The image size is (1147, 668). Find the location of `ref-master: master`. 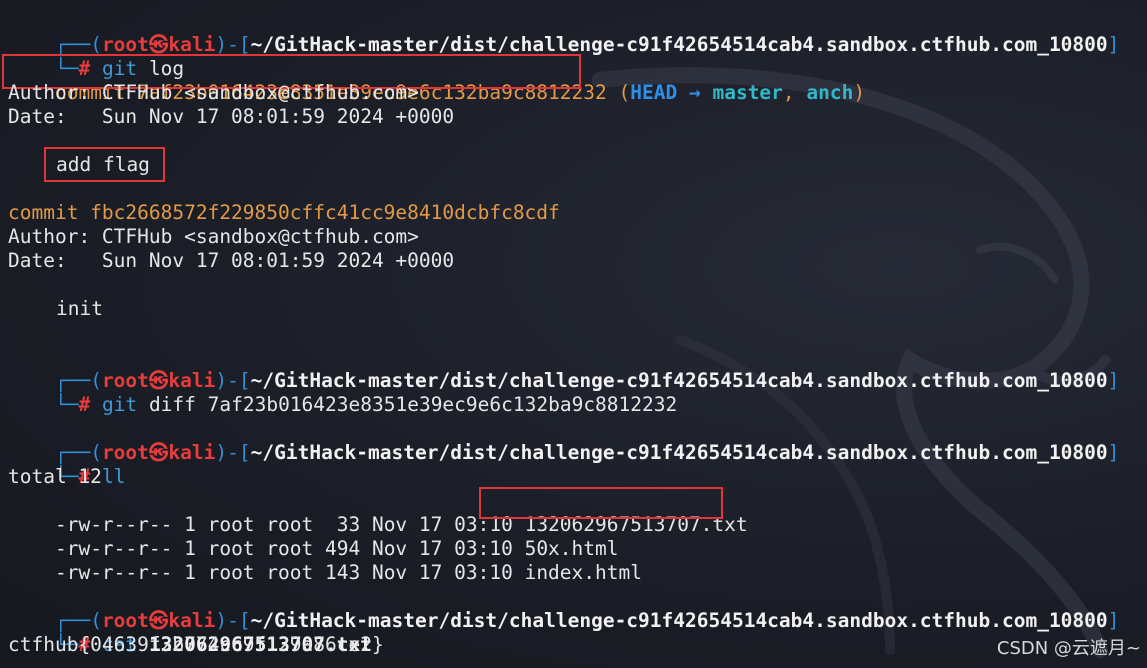

ref-master: master is located at coordinates (747, 92).